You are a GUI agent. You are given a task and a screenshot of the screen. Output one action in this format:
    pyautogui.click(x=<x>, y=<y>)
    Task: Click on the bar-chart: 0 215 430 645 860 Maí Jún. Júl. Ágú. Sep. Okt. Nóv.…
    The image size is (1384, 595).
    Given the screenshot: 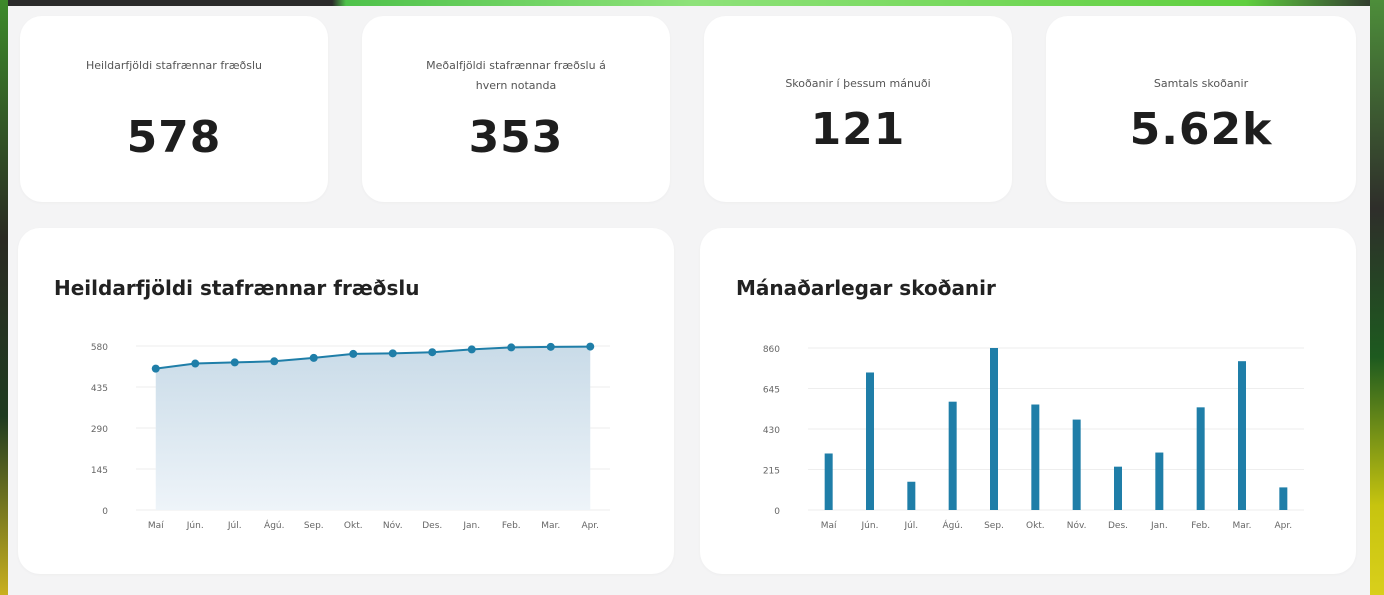 What is the action you would take?
    pyautogui.click(x=1033, y=438)
    